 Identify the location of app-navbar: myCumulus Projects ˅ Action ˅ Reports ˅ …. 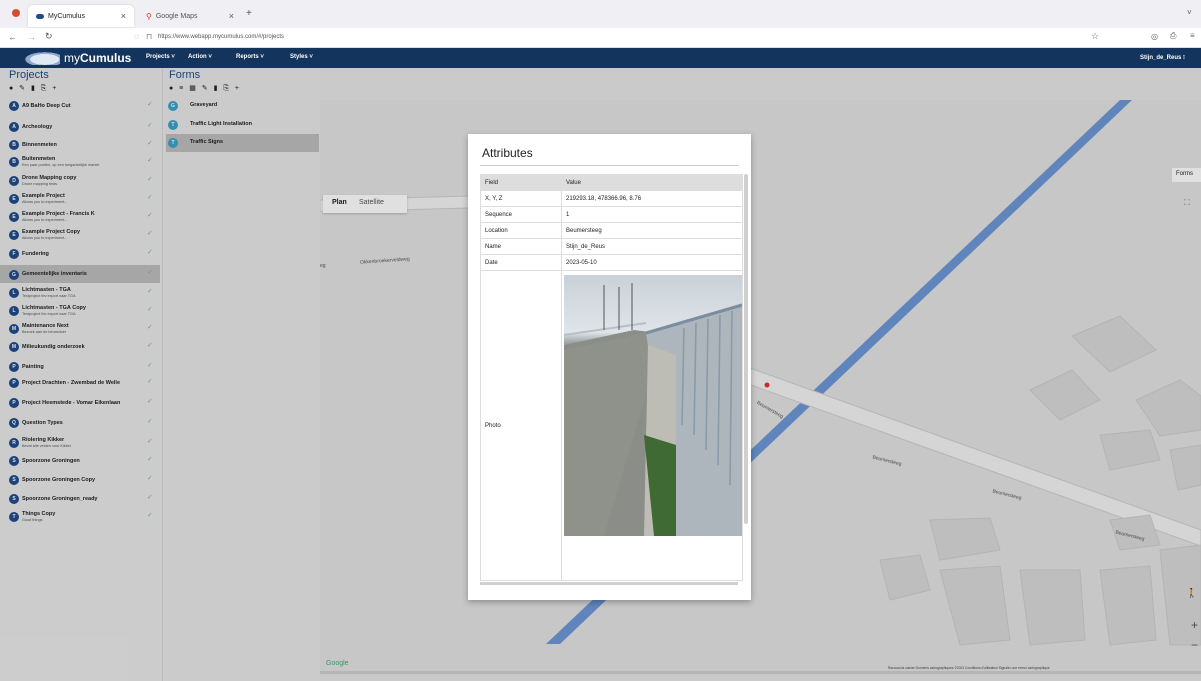
(600, 58).